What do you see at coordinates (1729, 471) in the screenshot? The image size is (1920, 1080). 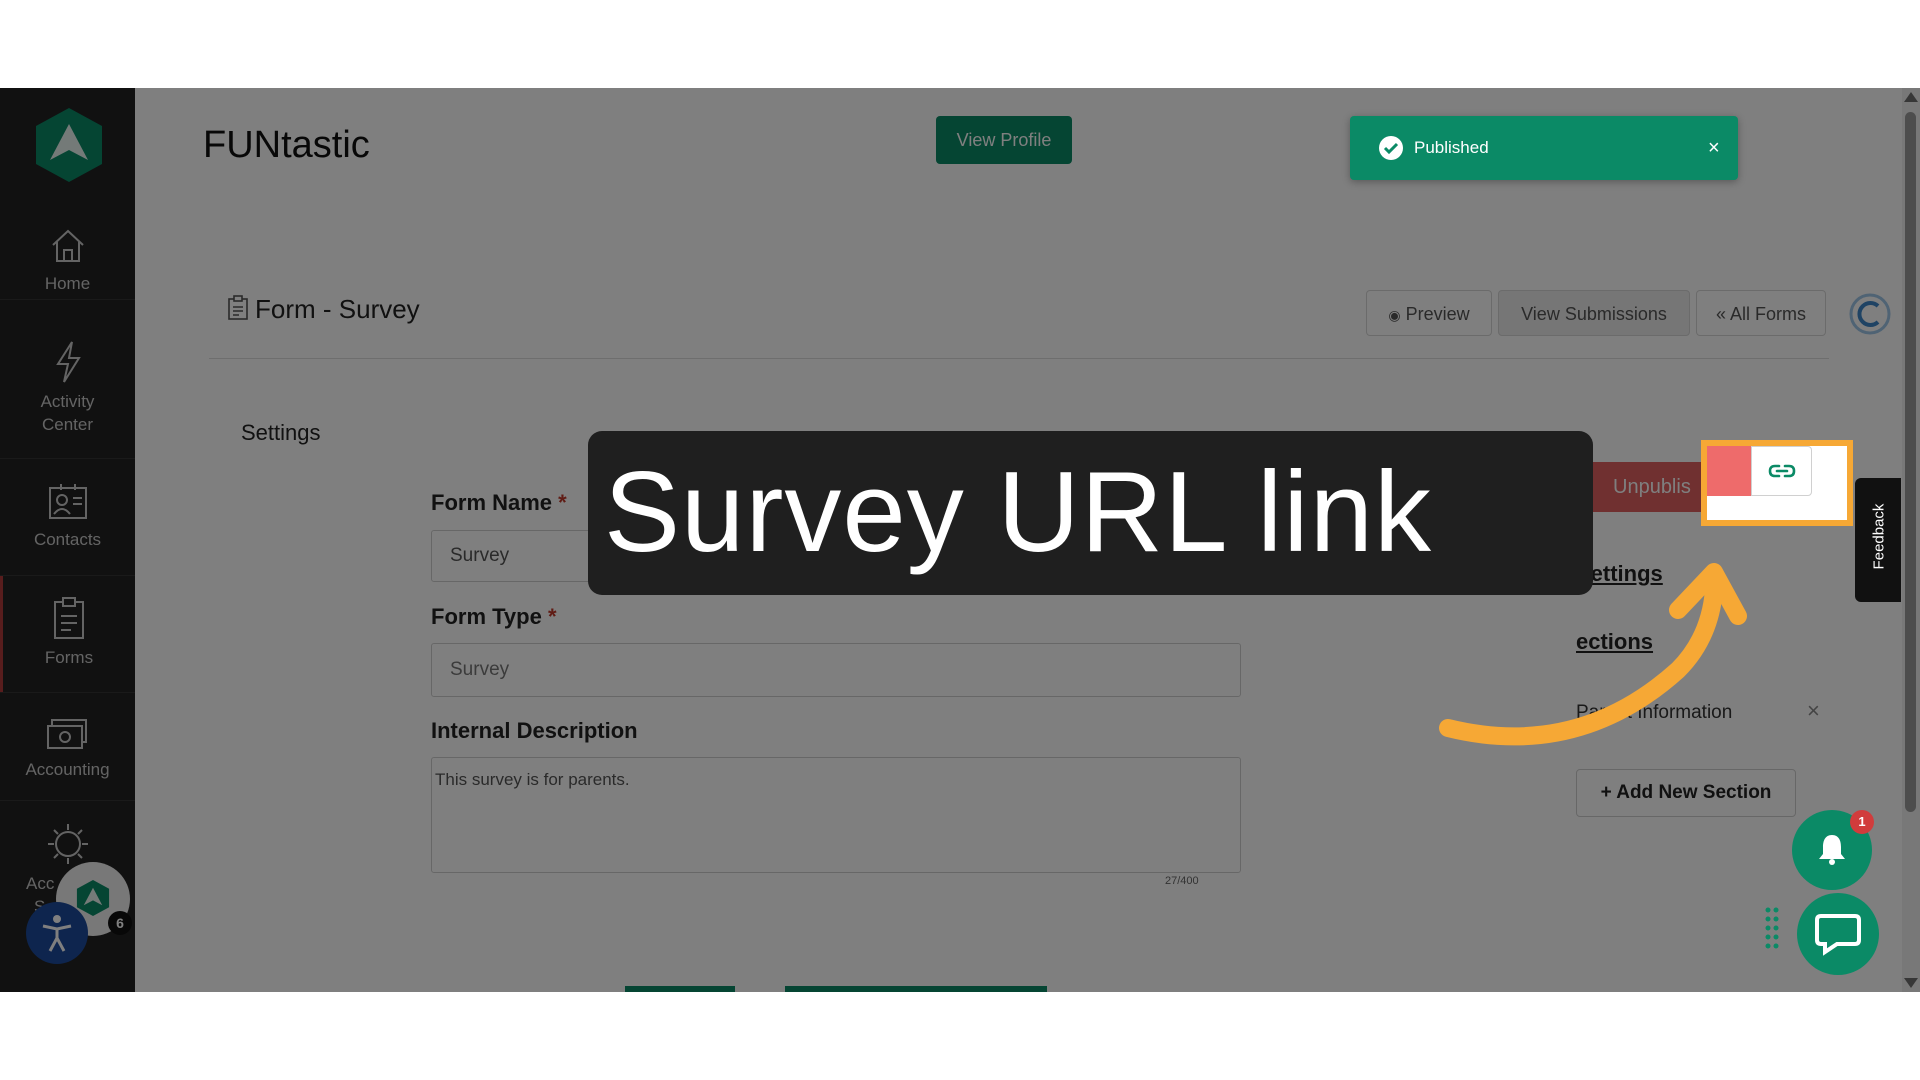 I see `unpublish-button-highlighted-edge` at bounding box center [1729, 471].